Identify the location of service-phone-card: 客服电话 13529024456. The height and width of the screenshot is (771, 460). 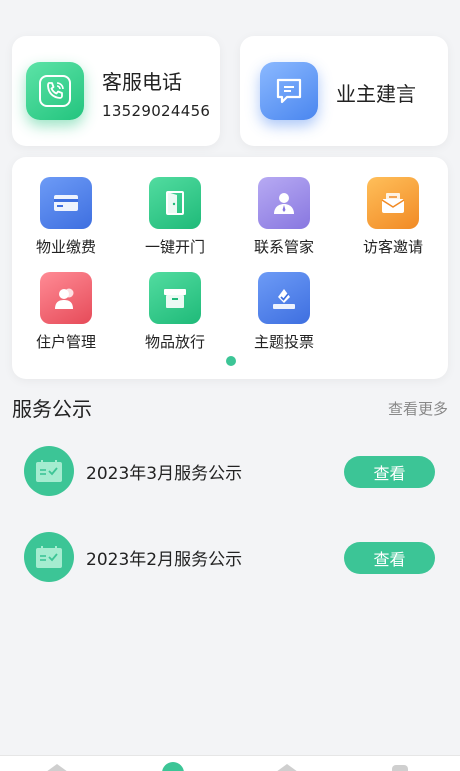
(116, 91).